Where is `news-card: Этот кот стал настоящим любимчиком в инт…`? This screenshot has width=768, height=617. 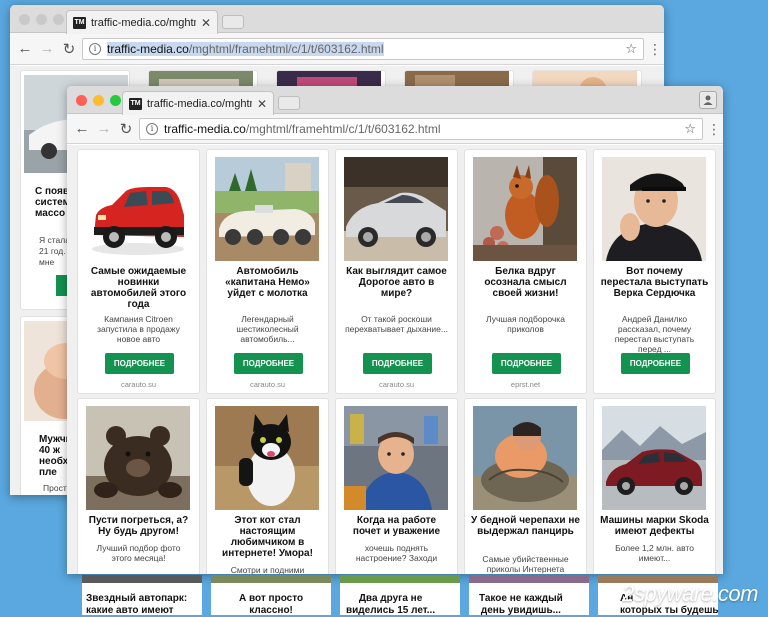
news-card: Этот кот стал настоящим любимчиком в инт… is located at coordinates (267, 486).